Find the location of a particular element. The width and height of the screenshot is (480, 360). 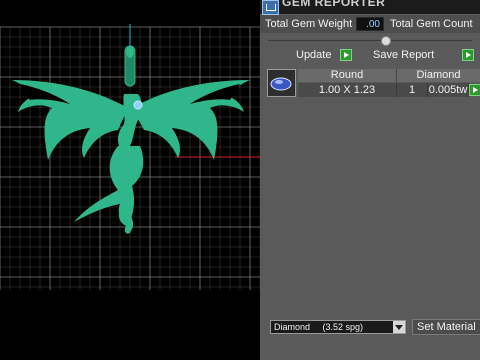

center-gem is located at coordinates (138, 105).